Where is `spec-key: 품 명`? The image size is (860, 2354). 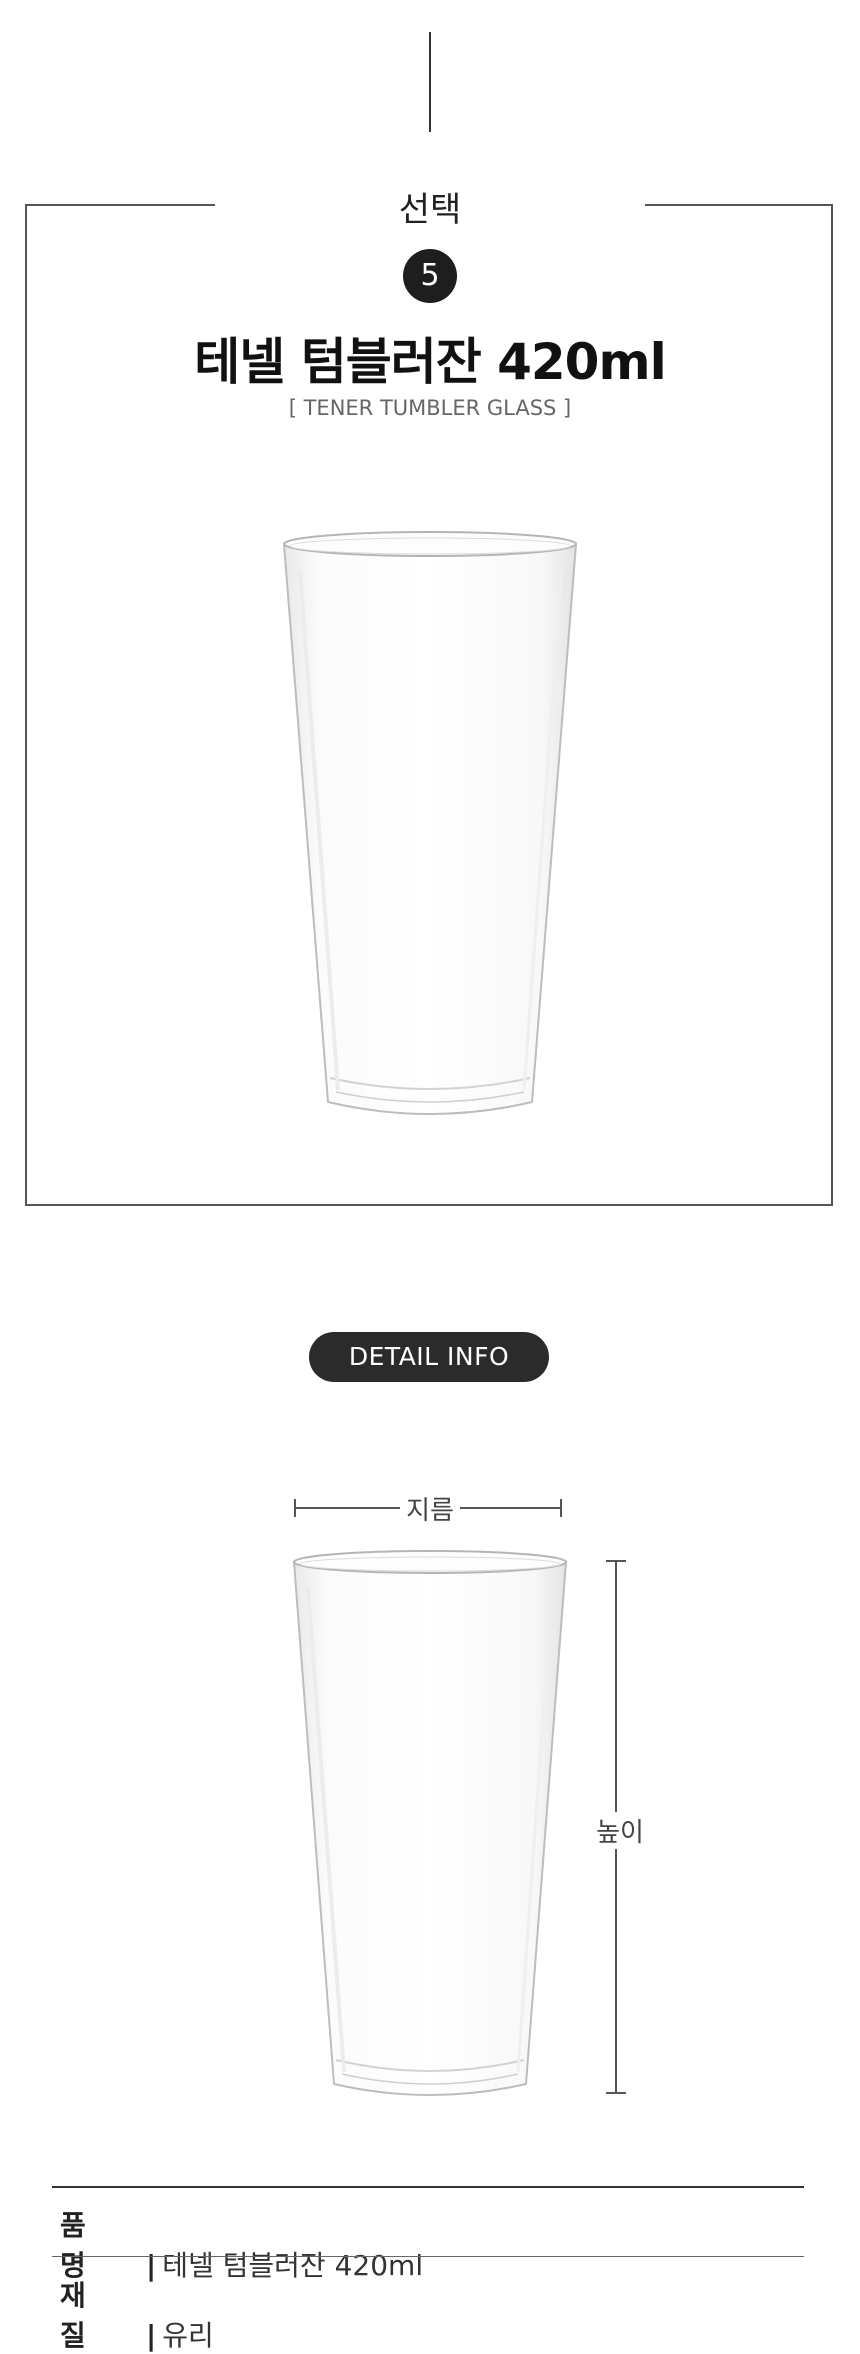
spec-key: 품 명 is located at coordinates (80, 2245).